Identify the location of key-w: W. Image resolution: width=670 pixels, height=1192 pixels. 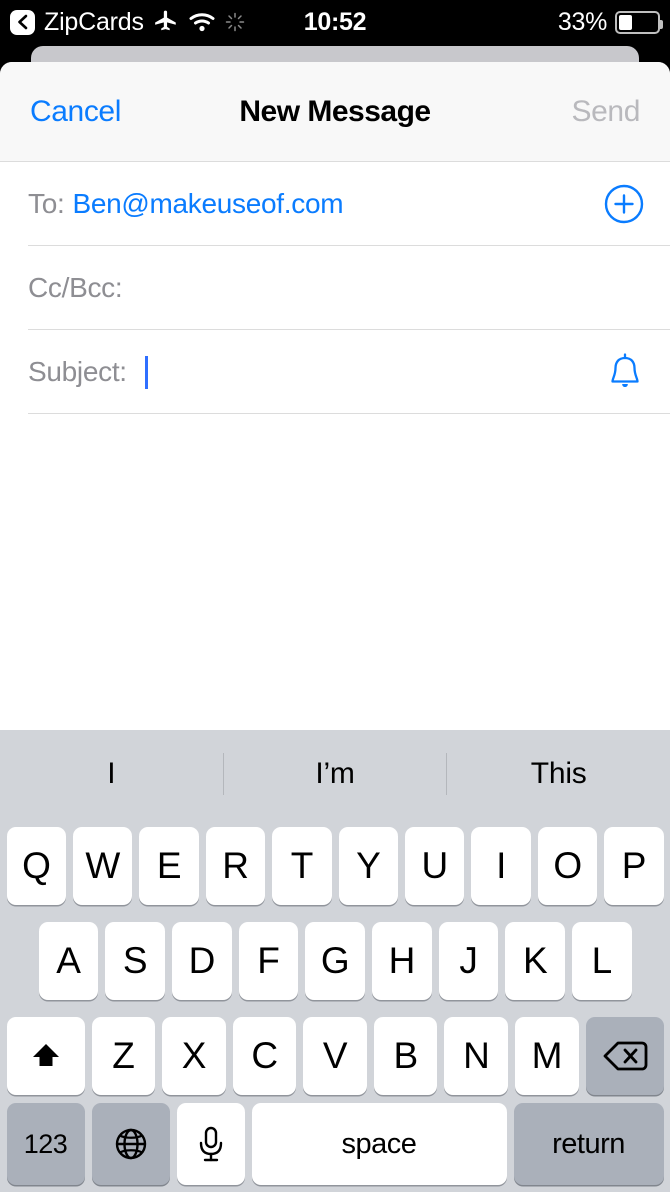
(102, 865).